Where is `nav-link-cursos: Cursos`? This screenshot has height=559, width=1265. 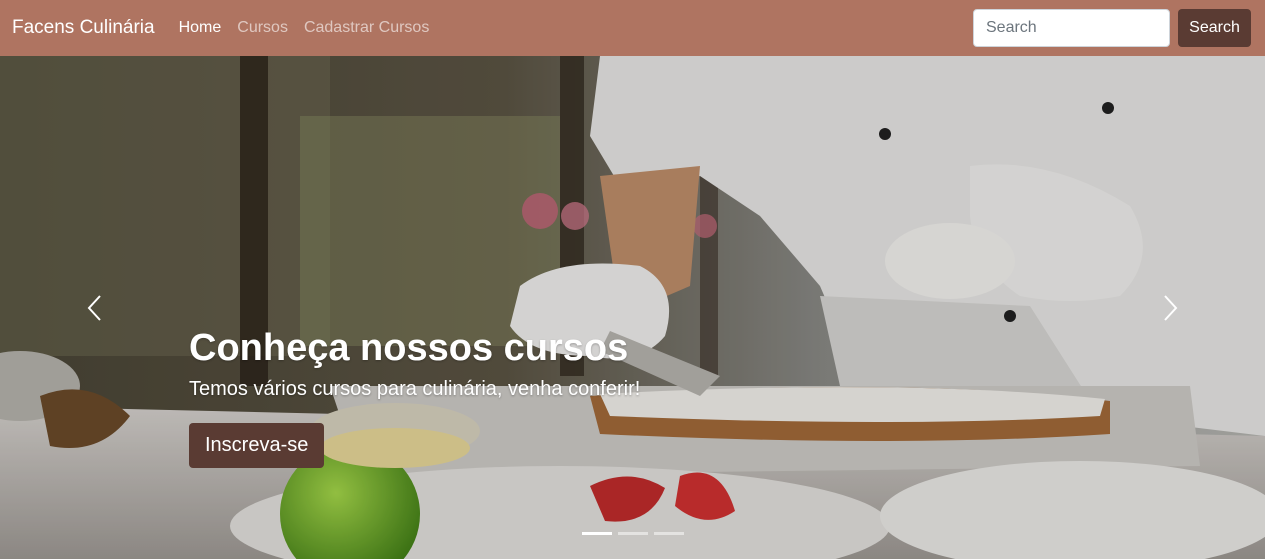 nav-link-cursos: Cursos is located at coordinates (262, 28).